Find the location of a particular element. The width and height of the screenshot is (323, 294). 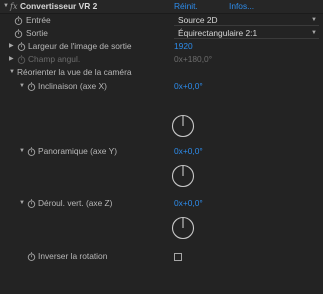

param-row-pan: ▼ Panoramique (axe Y) 0x+0,0° is located at coordinates (161, 151).